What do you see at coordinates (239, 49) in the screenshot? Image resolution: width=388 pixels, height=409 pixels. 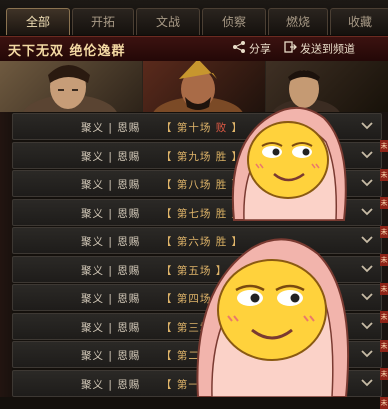 I see `share-icon` at bounding box center [239, 49].